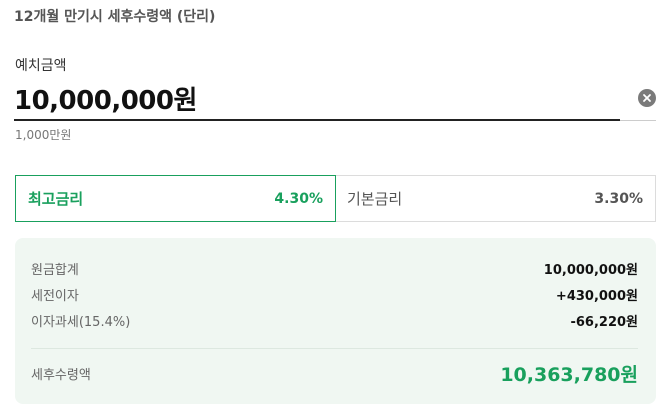 The width and height of the screenshot is (669, 417). Describe the element at coordinates (334, 348) in the screenshot. I see `summary-divider` at that location.